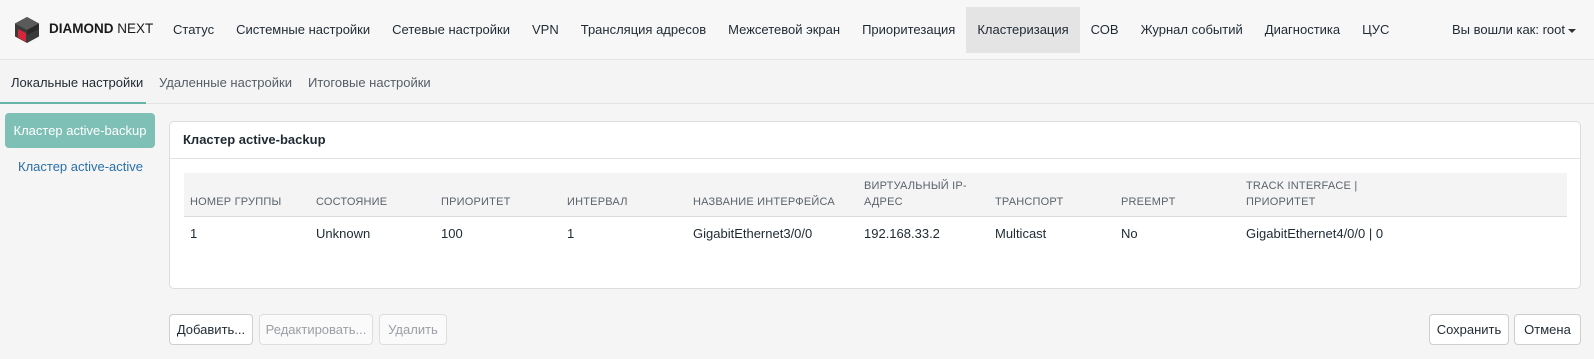  I want to click on cell-preempt: No, so click(1129, 233).